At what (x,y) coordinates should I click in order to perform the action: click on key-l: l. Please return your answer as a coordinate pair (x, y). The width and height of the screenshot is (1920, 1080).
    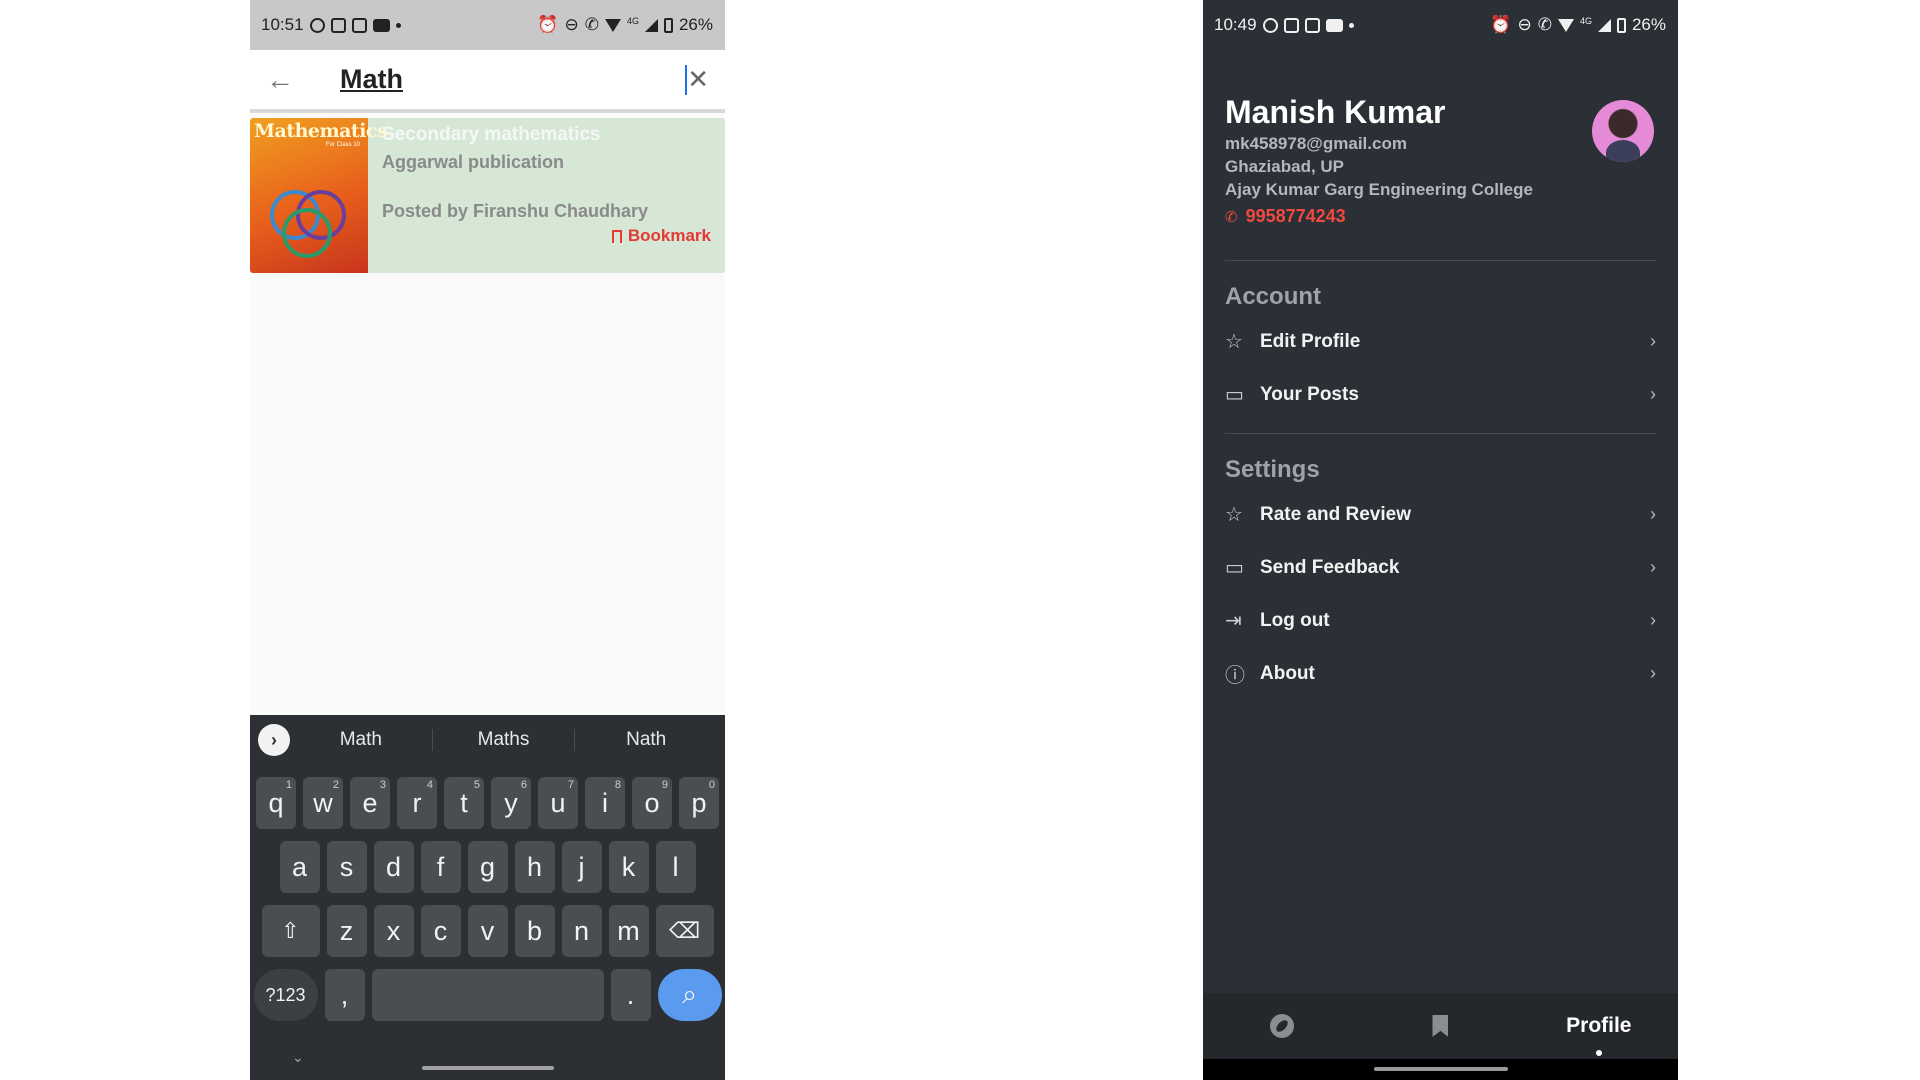
    Looking at the image, I should click on (675, 867).